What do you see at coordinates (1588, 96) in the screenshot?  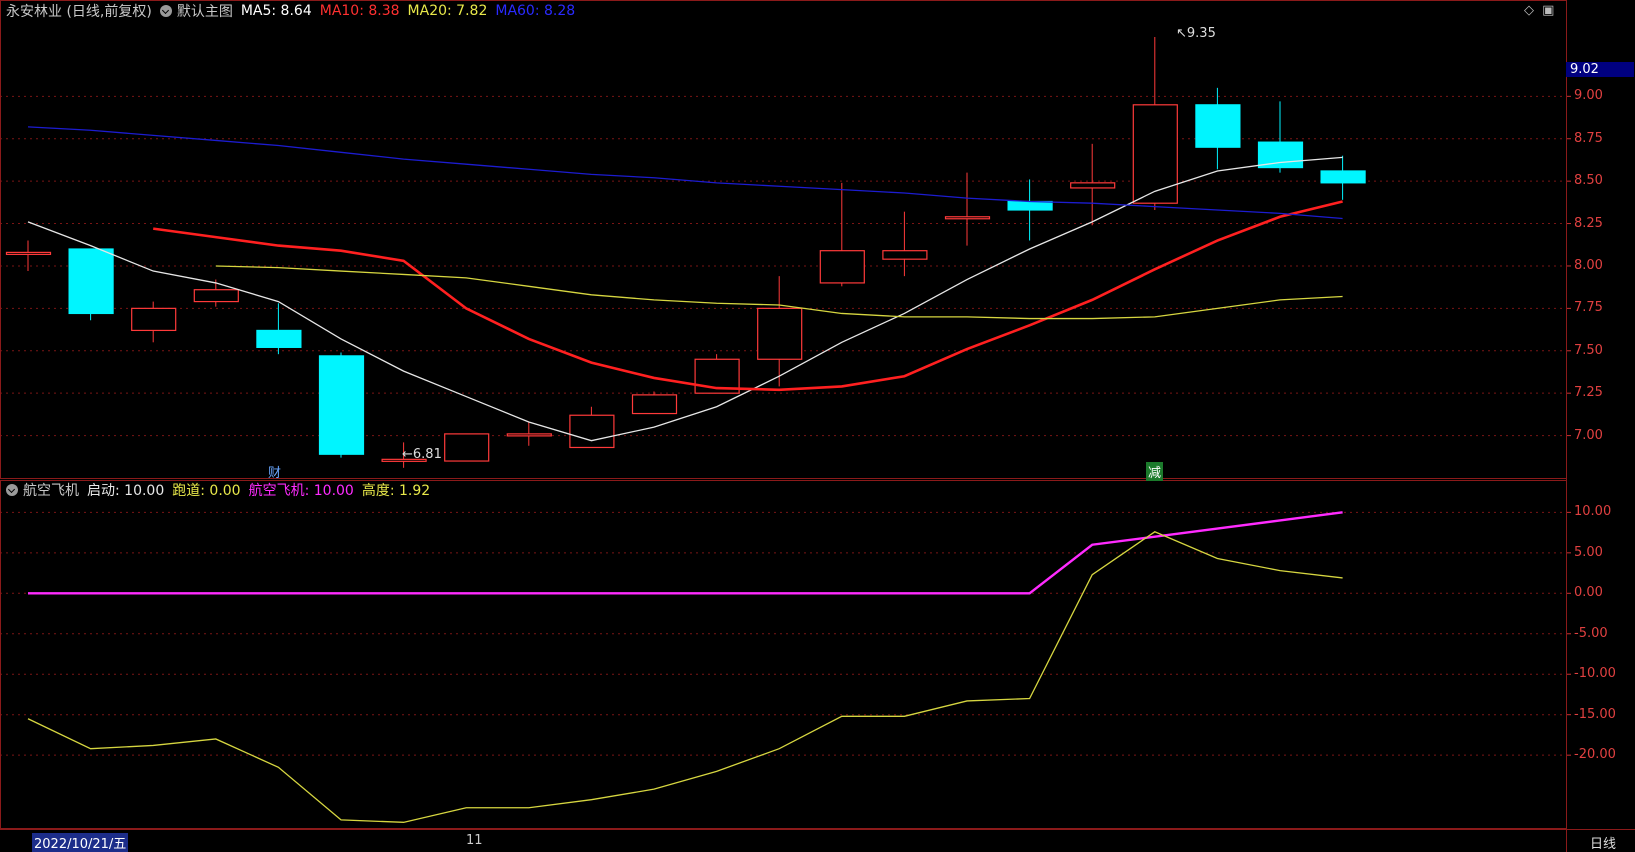 I see `price-tick-label: 9.00` at bounding box center [1588, 96].